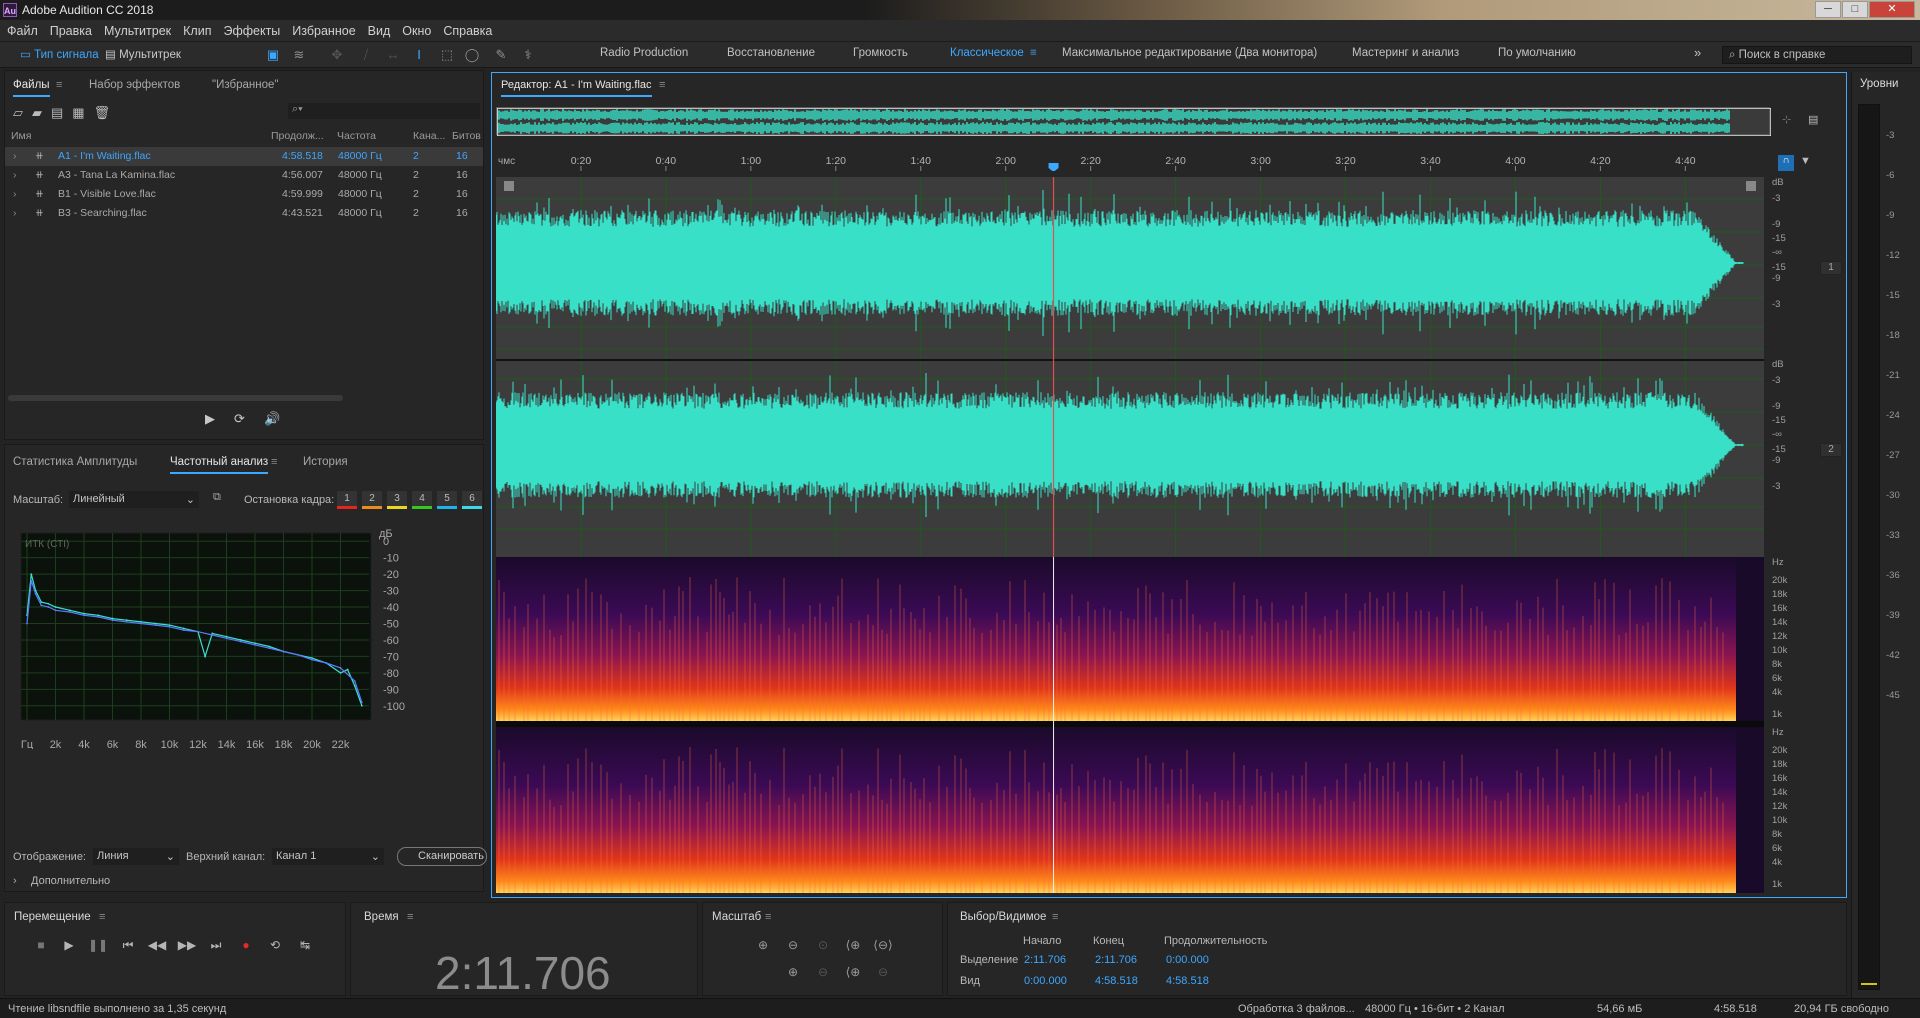  Describe the element at coordinates (134, 85) in the screenshot. I see `tab-effects-rack: Набор эффектов` at that location.